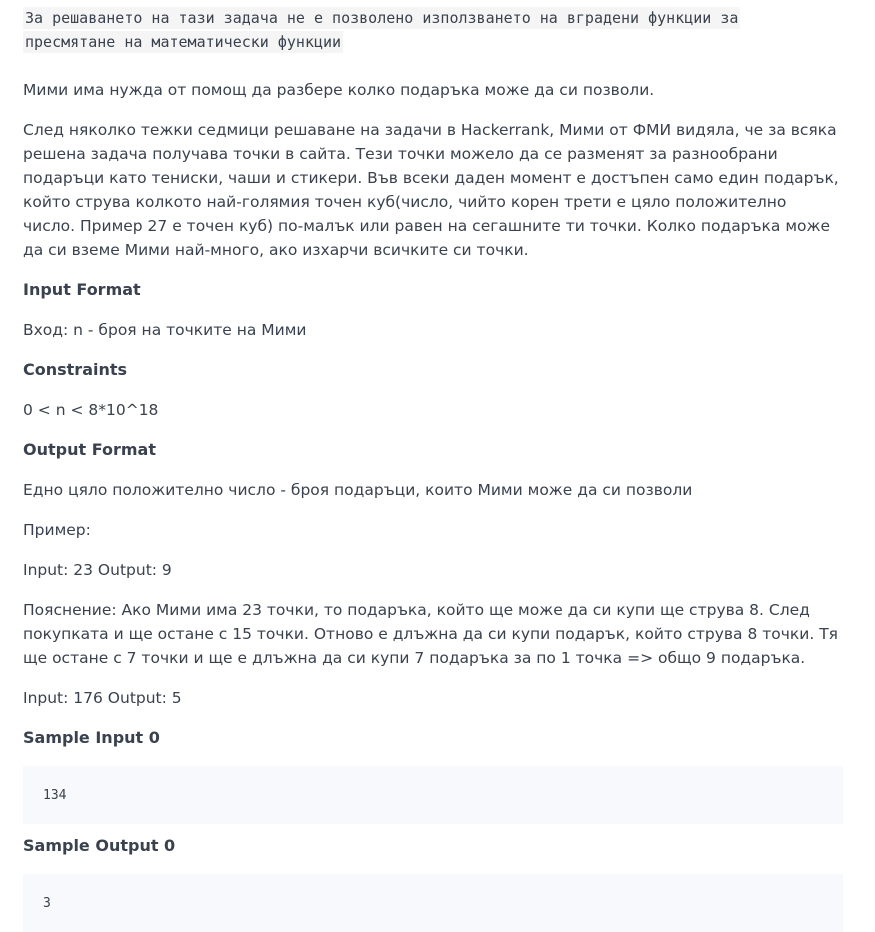 Image resolution: width=875 pixels, height=932 pixels. Describe the element at coordinates (89, 449) in the screenshot. I see `output-format-heading: Output Format` at that location.